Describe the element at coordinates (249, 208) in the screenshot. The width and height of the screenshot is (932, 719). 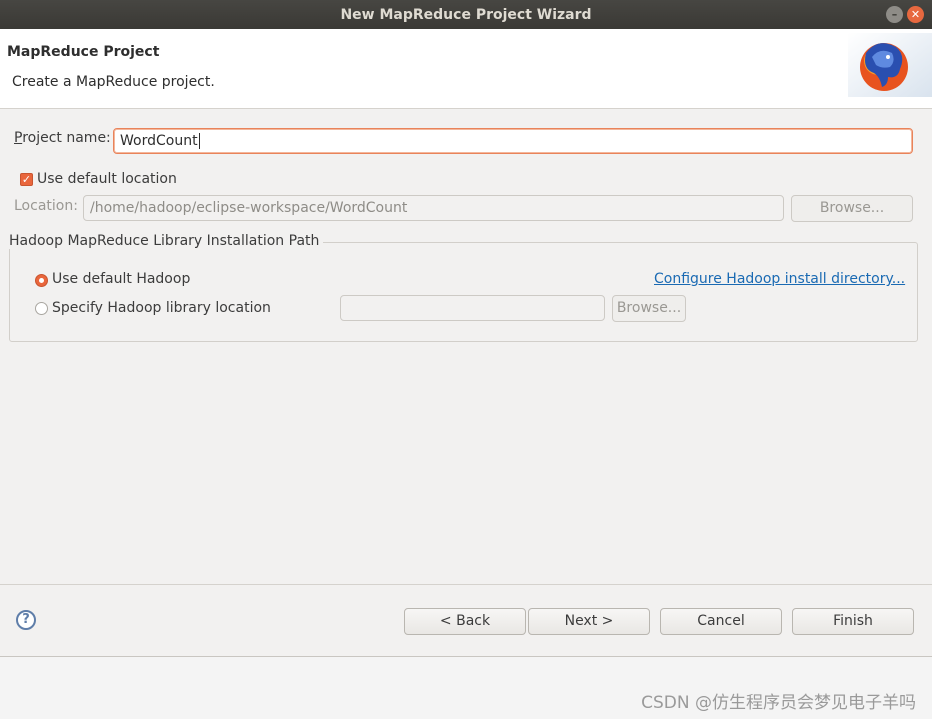
I see `location-value: /home/hadoop/eclipse-workspace/WordCount` at that location.